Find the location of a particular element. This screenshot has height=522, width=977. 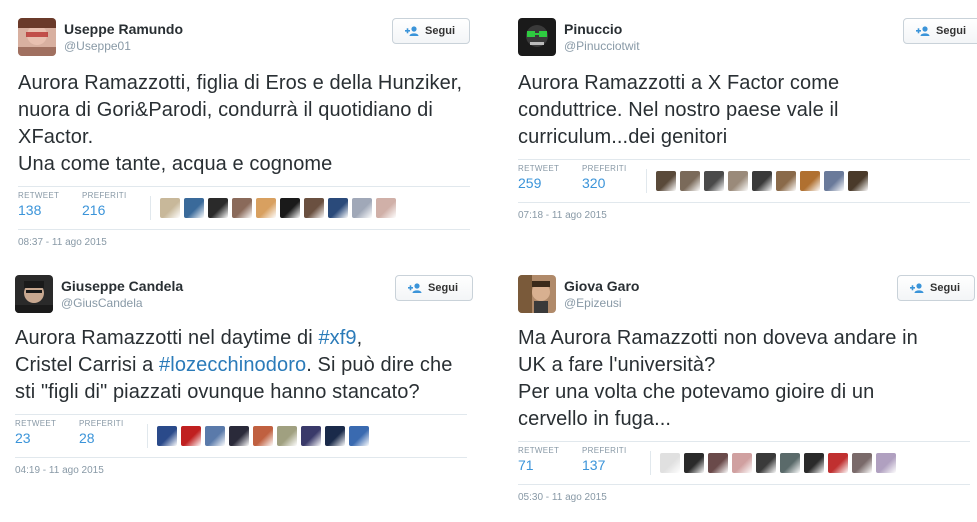

retweet-count: 138 is located at coordinates (38, 210).